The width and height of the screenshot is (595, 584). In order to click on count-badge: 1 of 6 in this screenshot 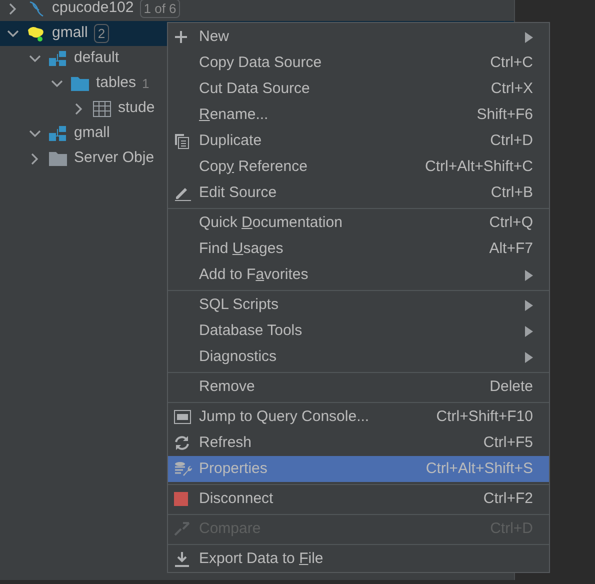, I will do `click(160, 9)`.